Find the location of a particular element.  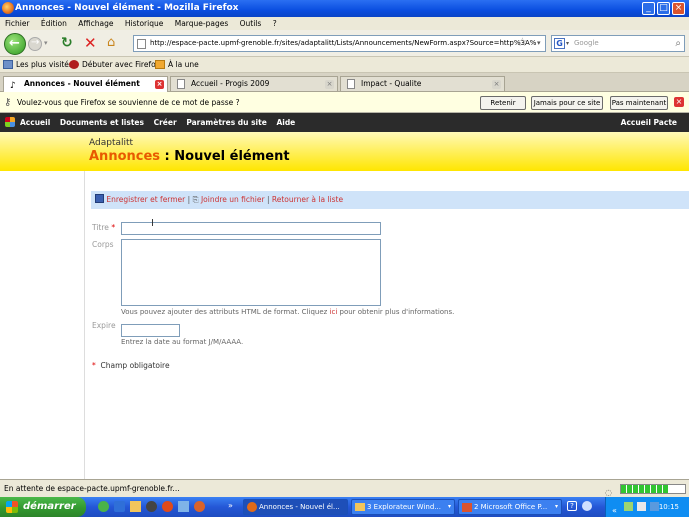

tab-accueil-progis: Accueil - Progis 2009 × is located at coordinates (254, 83).